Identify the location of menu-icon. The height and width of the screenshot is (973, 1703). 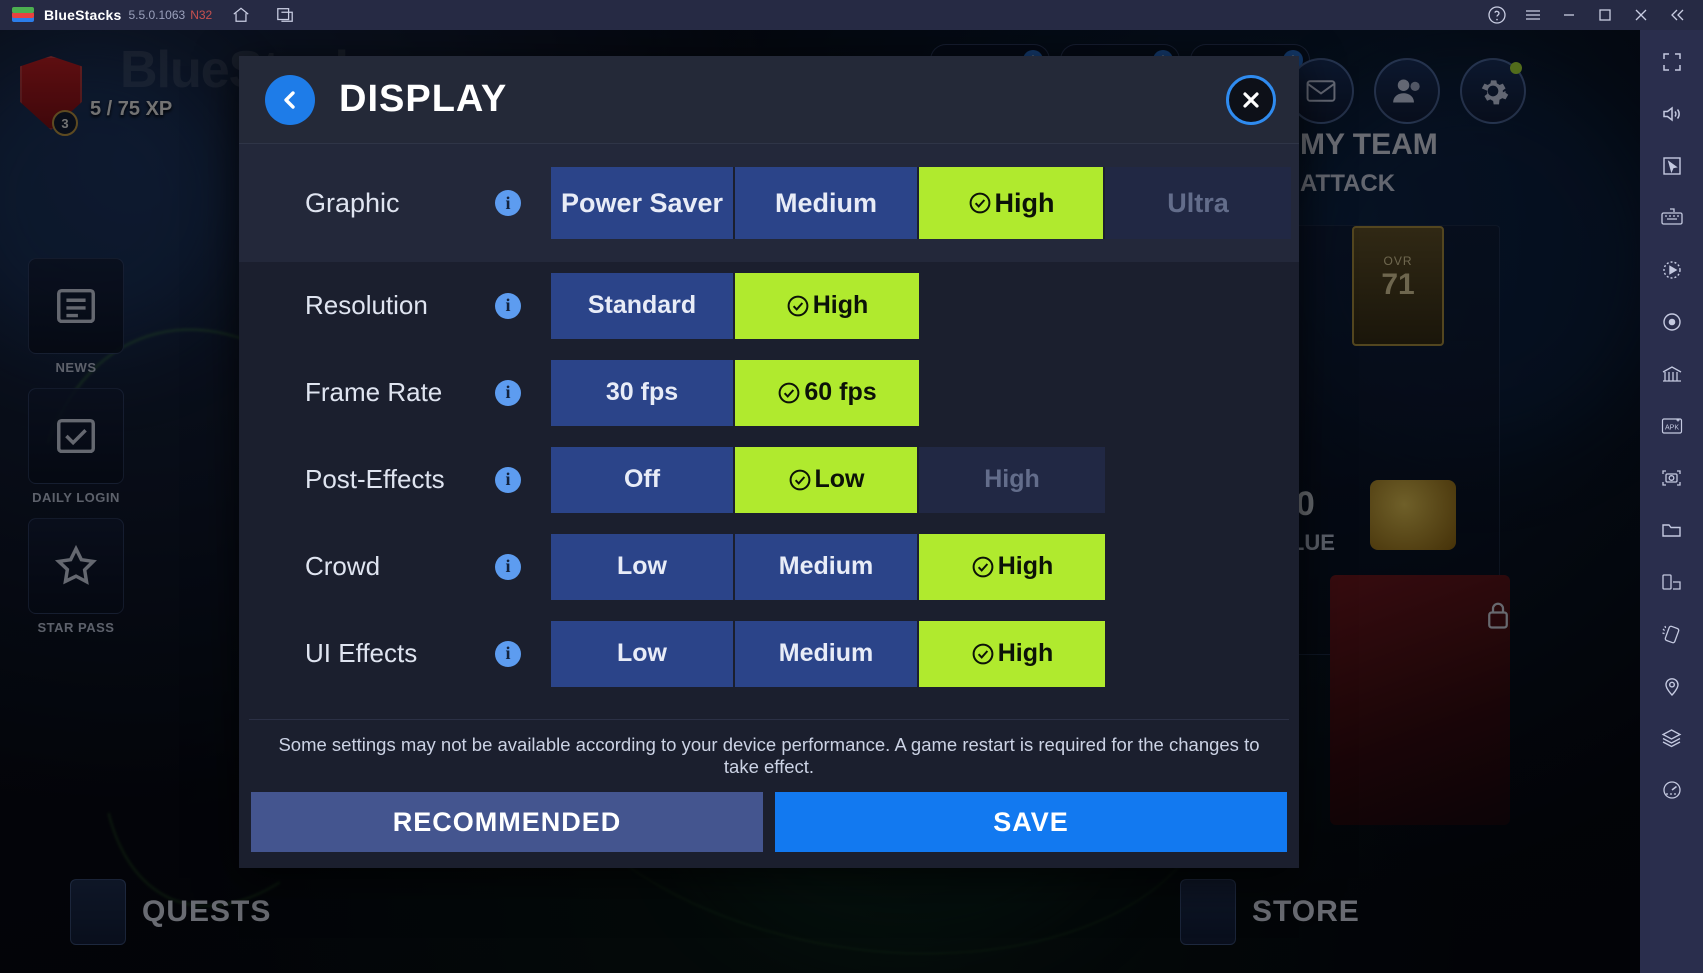
(1533, 15).